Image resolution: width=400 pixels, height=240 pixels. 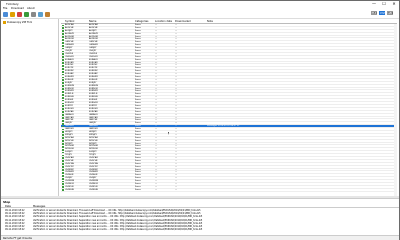 What do you see at coordinates (31, 8) in the screenshot?
I see `menu-about: About` at bounding box center [31, 8].